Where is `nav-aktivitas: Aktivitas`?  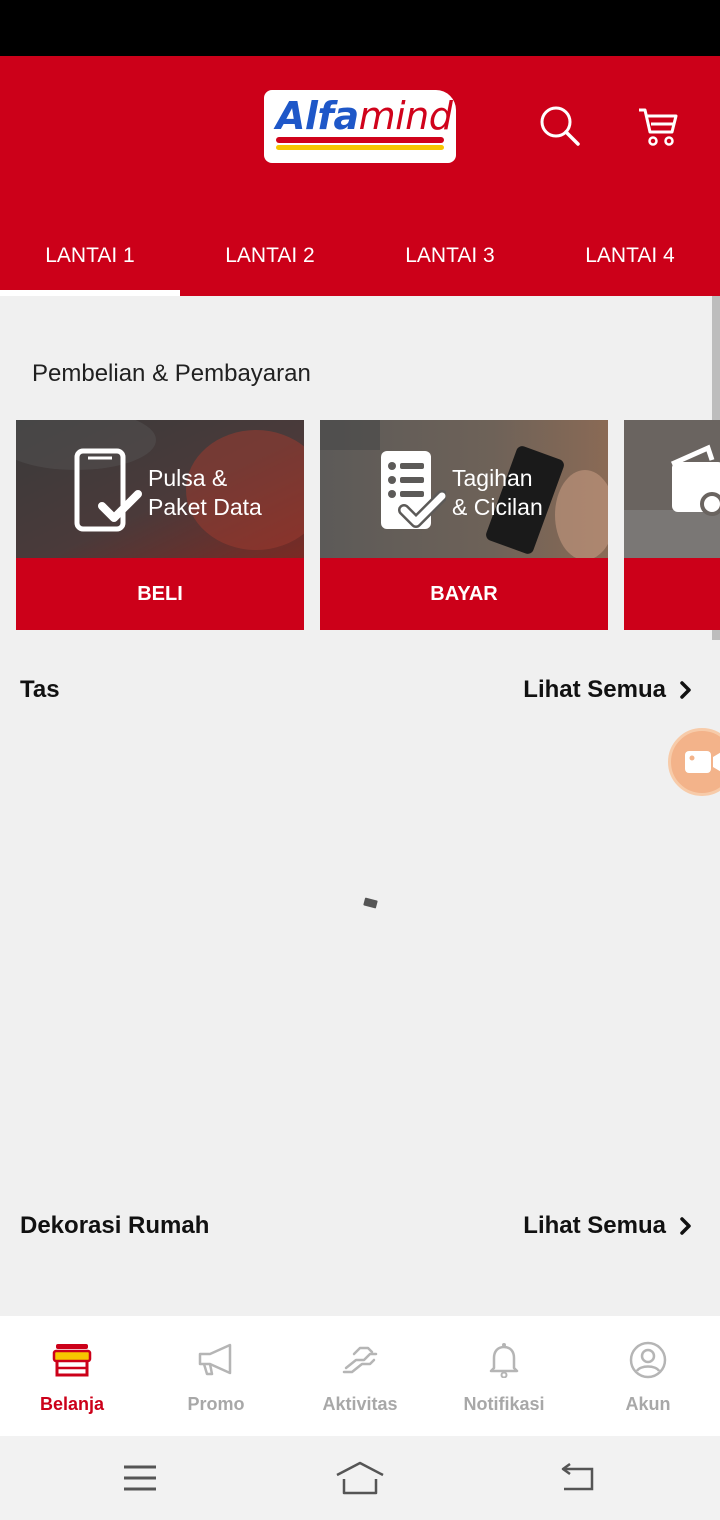 nav-aktivitas: Aktivitas is located at coordinates (360, 1376).